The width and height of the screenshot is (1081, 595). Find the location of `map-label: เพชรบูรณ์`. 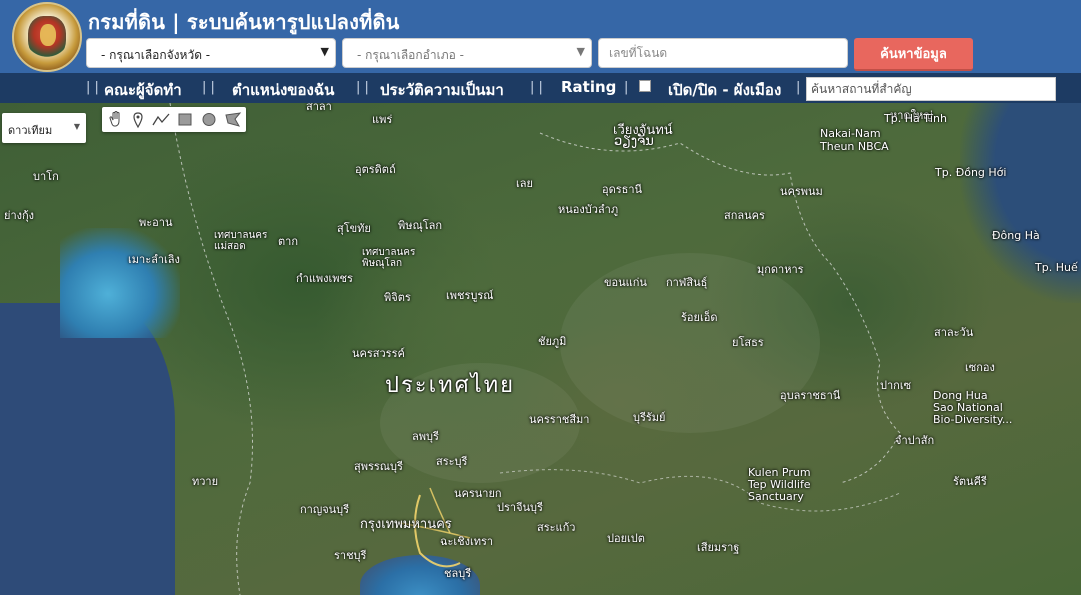

map-label: เพชรบูรณ์ is located at coordinates (470, 295).